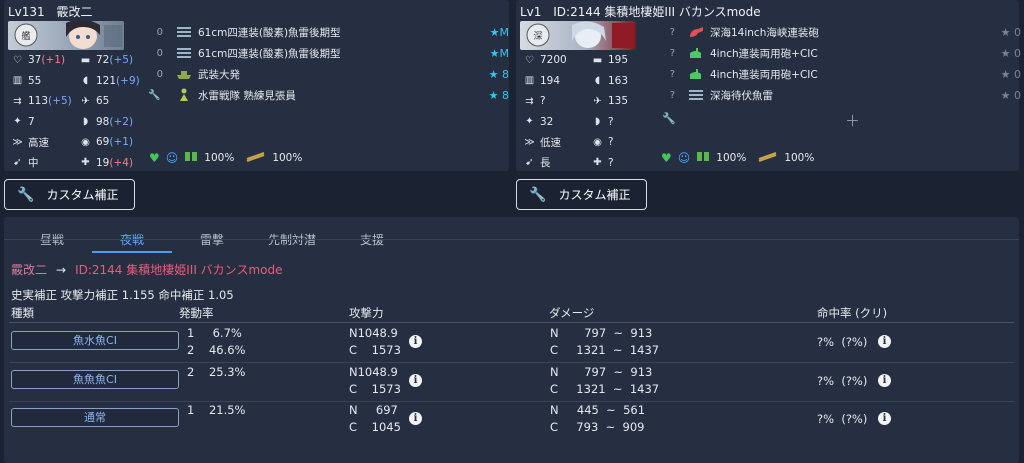 Image resolution: width=1024 pixels, height=463 pixels. I want to click on attack-kind-button: 通常, so click(95, 417).